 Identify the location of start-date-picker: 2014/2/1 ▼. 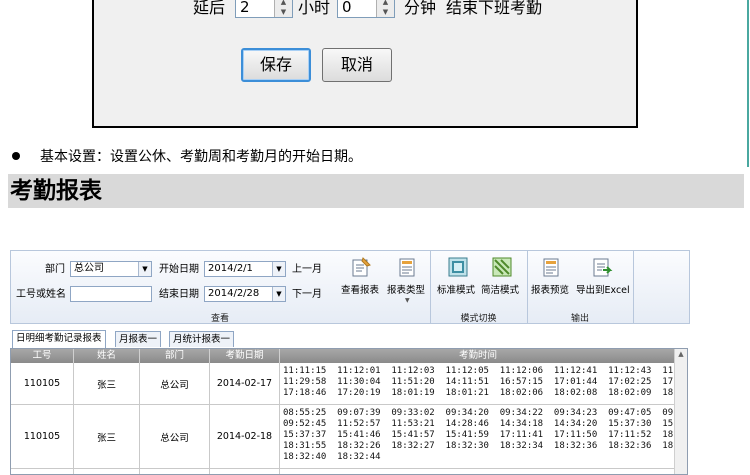
(245, 269).